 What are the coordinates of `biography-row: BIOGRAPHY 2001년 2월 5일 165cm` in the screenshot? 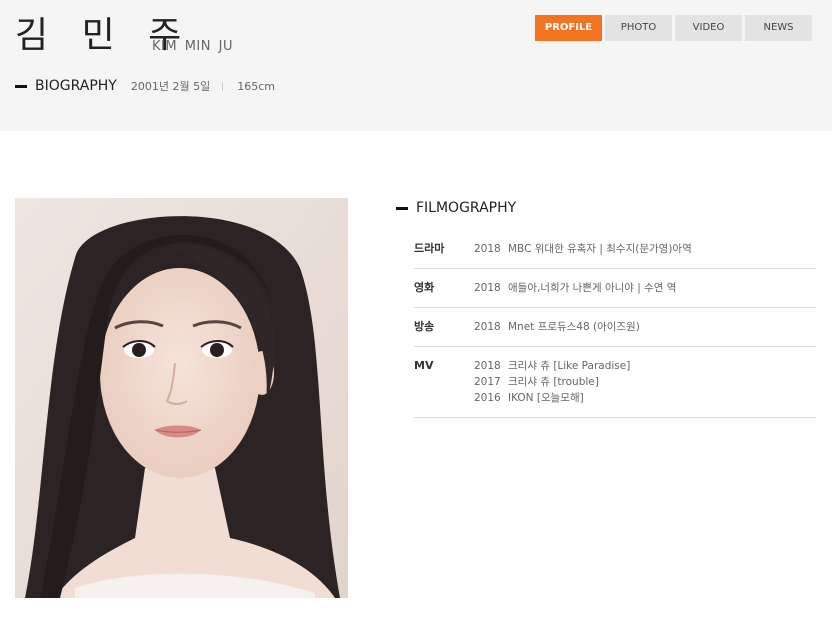 It's located at (145, 86).